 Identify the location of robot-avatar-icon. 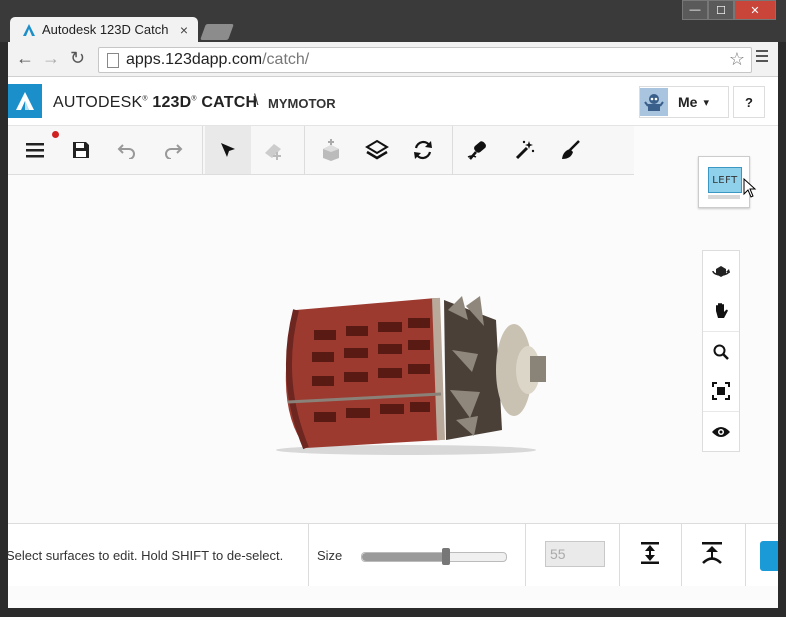
(654, 102).